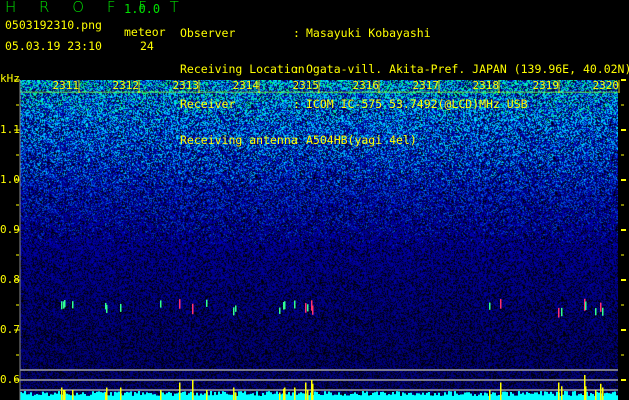  What do you see at coordinates (53, 25) in the screenshot?
I see `filename: 0503192310.png` at bounding box center [53, 25].